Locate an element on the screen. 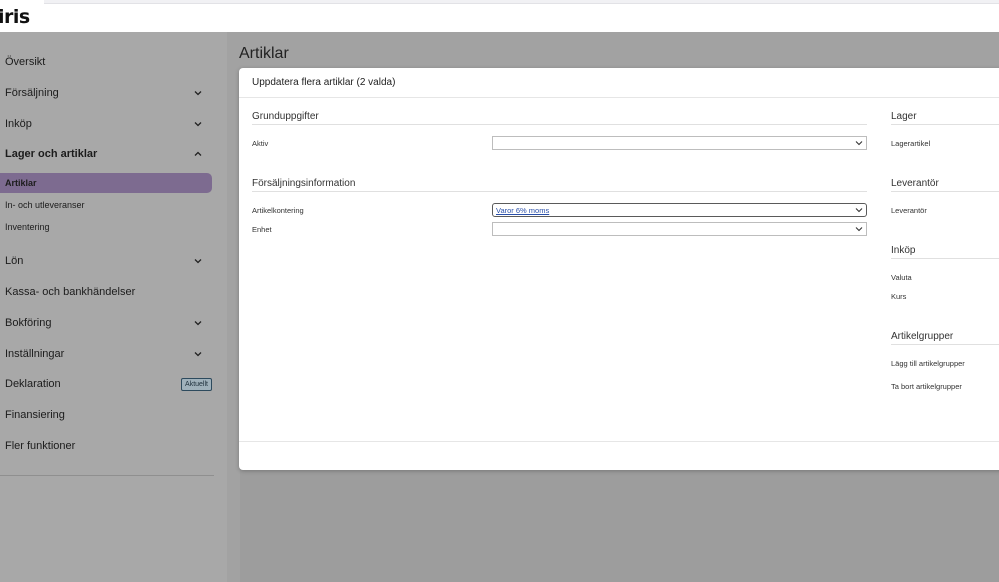 This screenshot has width=999, height=582. sidebar-item-label: Översikt is located at coordinates (25, 62).